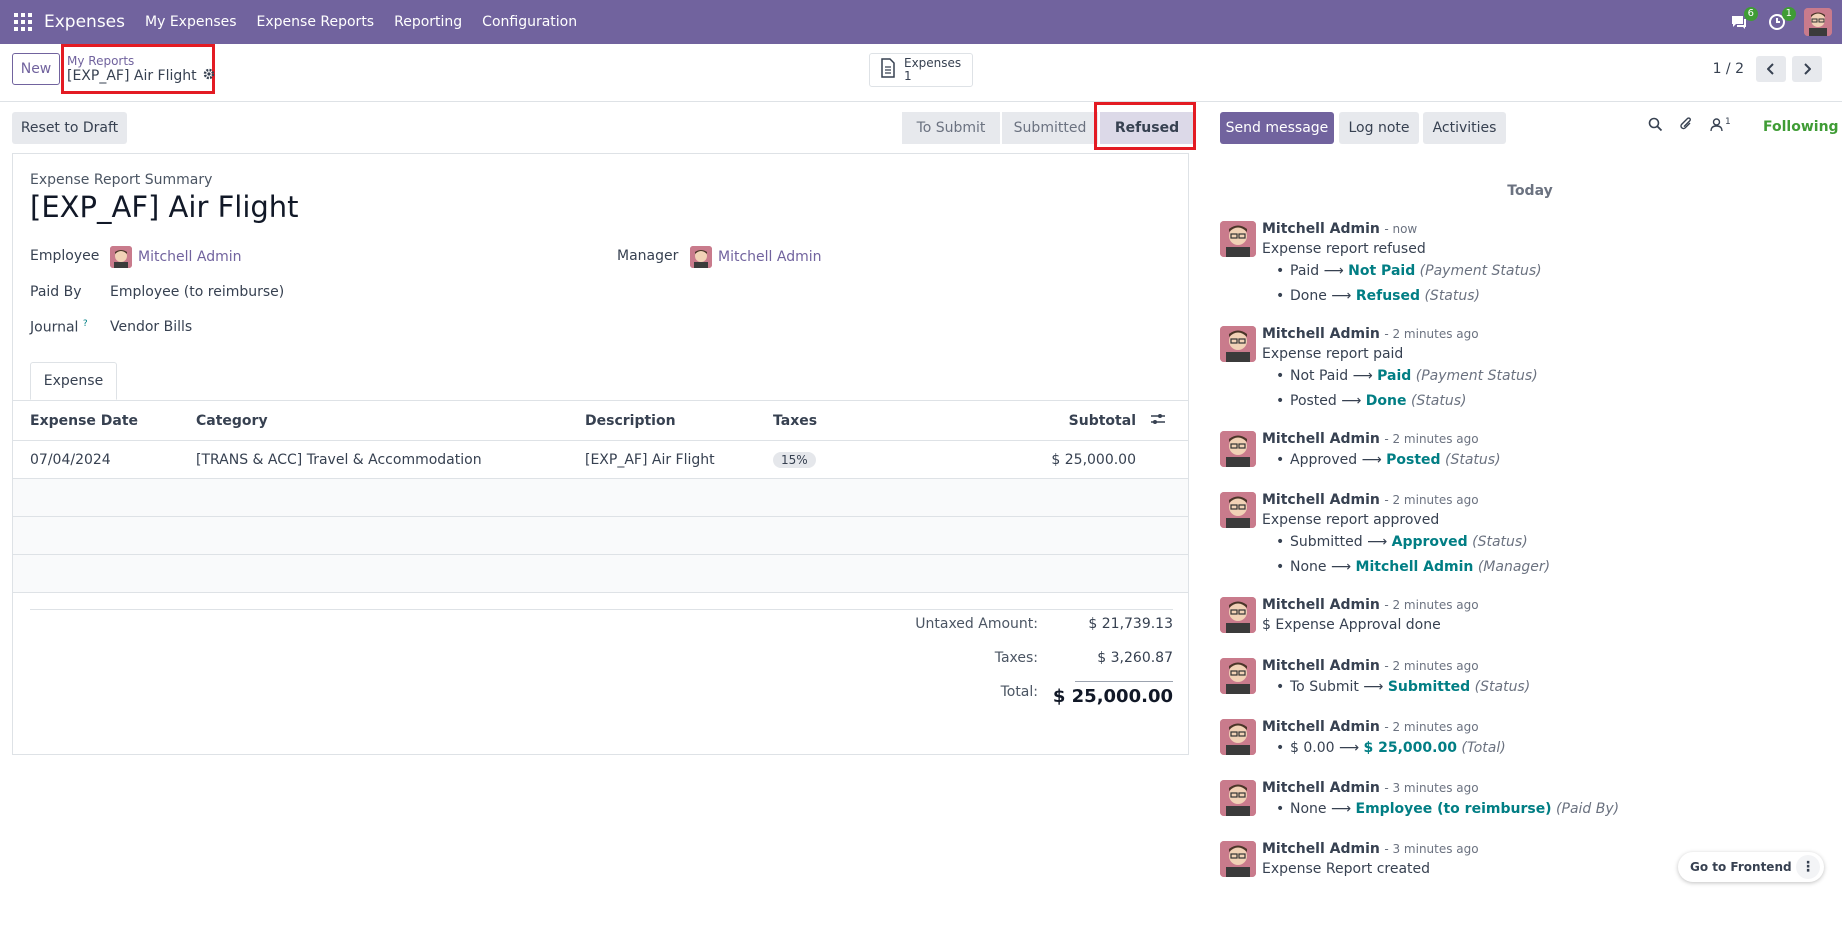 The height and width of the screenshot is (930, 1842). Describe the element at coordinates (1145, 126) in the screenshot. I see `stage-highlight` at that location.